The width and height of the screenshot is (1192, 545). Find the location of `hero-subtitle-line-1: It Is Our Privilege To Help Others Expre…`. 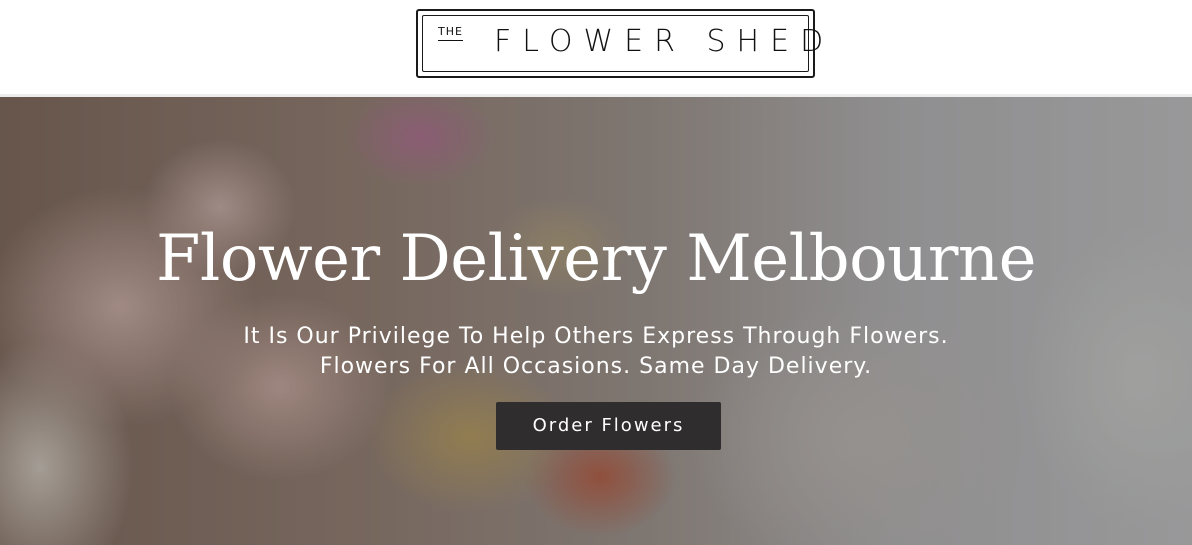

hero-subtitle-line-1: It Is Our Privilege To Help Others Expre… is located at coordinates (596, 336).